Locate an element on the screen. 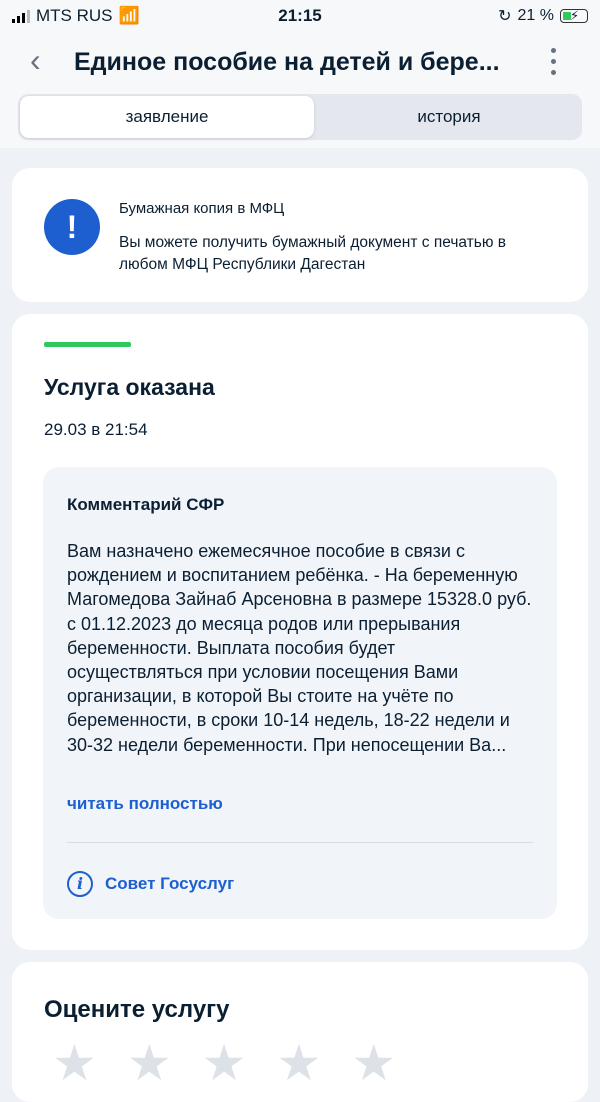 Image resolution: width=600 pixels, height=1102 pixels. status-indicator is located at coordinates (87, 344).